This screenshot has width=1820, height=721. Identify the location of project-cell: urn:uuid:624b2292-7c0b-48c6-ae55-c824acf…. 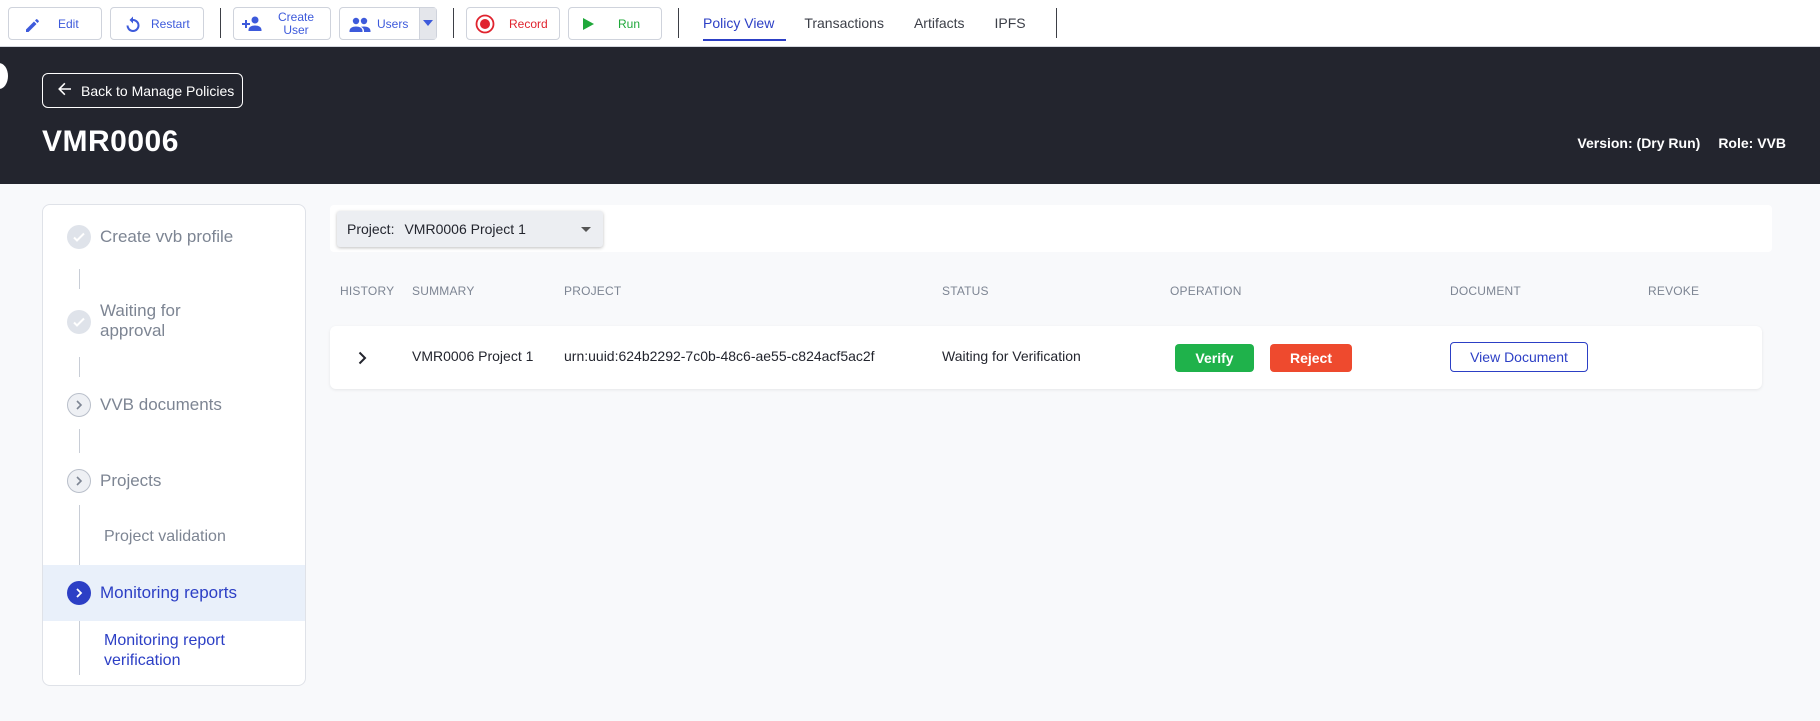
(719, 356).